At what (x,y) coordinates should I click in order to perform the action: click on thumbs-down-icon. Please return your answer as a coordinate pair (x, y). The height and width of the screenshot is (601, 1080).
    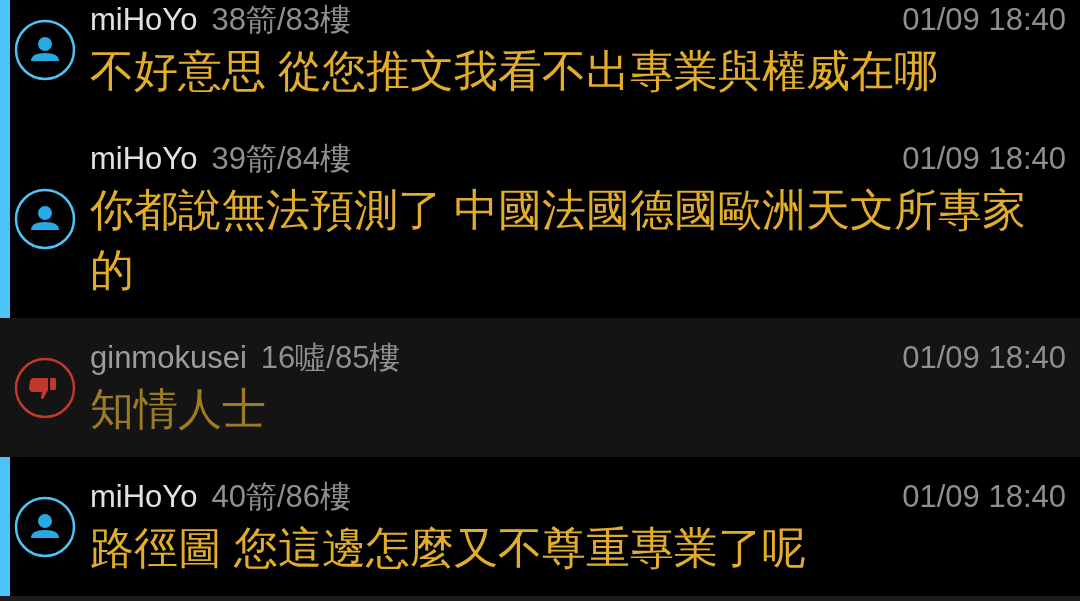
    Looking at the image, I should click on (45, 387).